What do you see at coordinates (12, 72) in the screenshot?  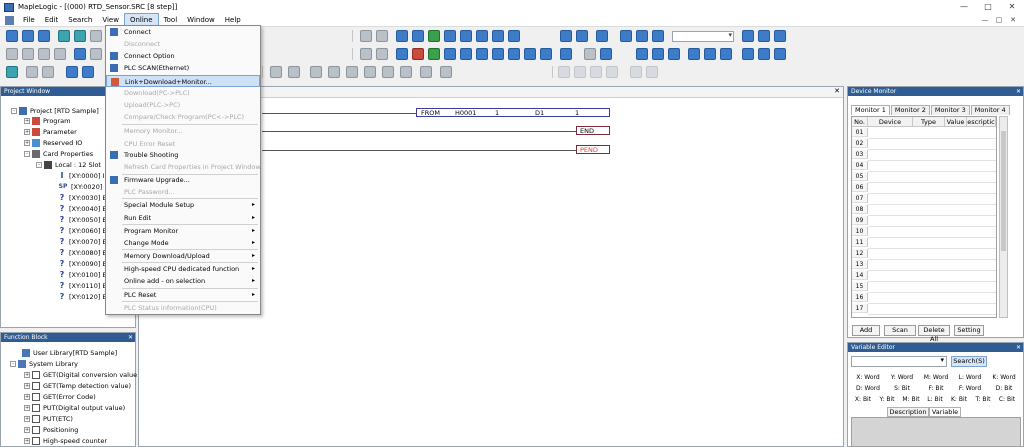 I see `ladder-mode-icon` at bounding box center [12, 72].